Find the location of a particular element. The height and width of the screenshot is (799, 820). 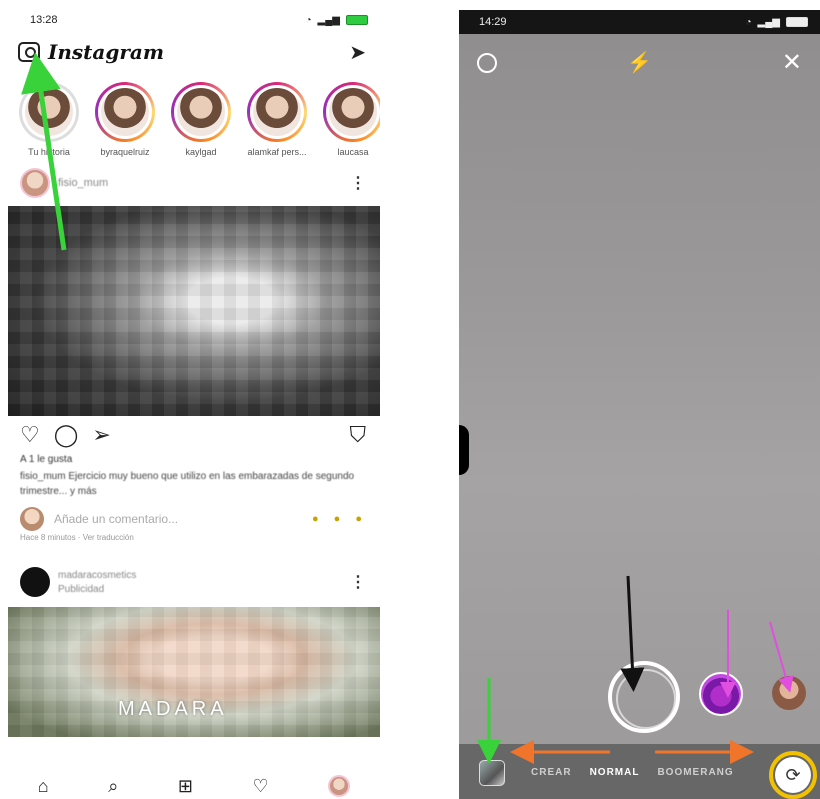

magenta-arrow is located at coordinates (781, 657).